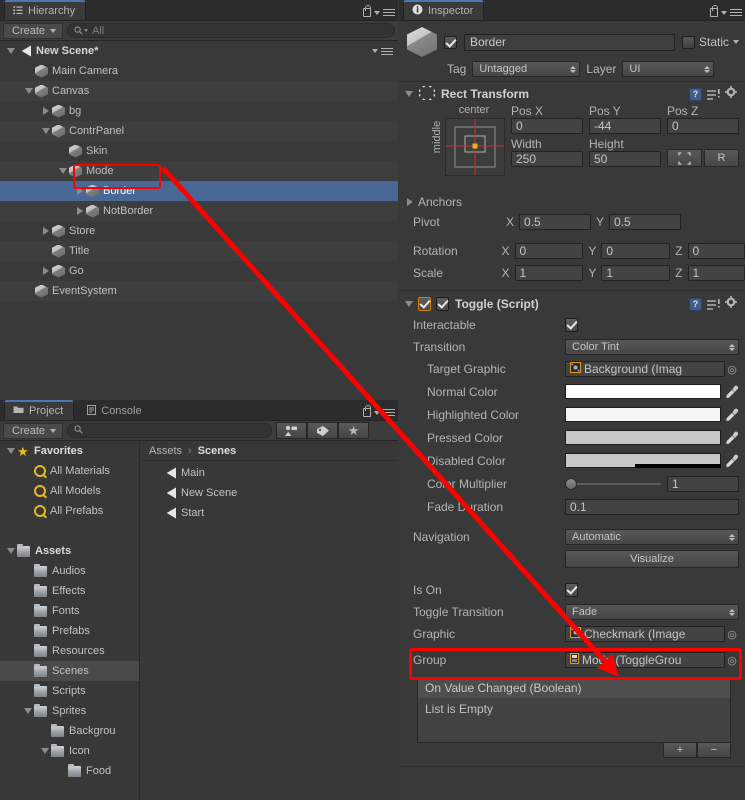 The width and height of the screenshot is (745, 800). Describe the element at coordinates (652, 347) in the screenshot. I see `transition-dropdown: Color Tint` at that location.